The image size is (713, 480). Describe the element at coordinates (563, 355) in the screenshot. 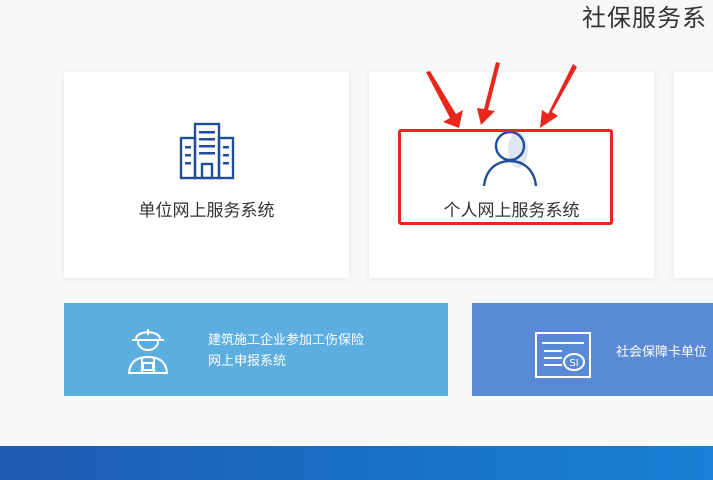

I see `social-security-card-icon: SI` at that location.